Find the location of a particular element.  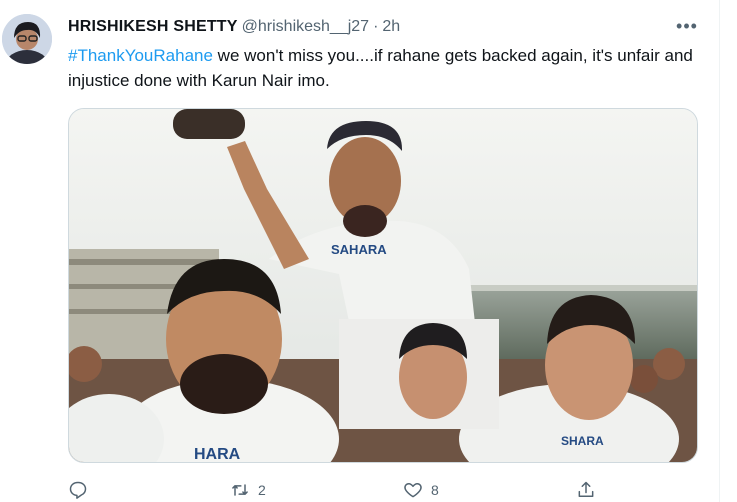

tweet-header: HRISHIKESH SHETTY @hrishikesh__j27 · 2h is located at coordinates (234, 27).